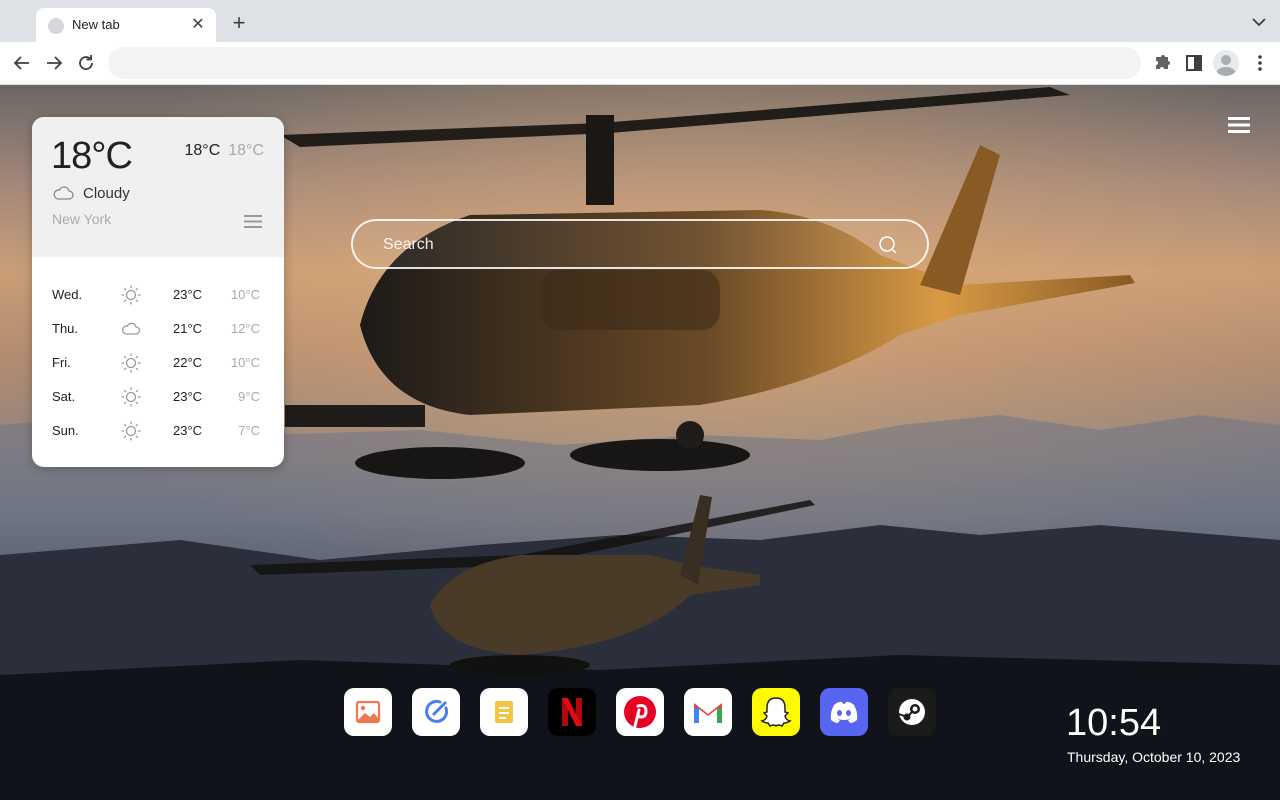 This screenshot has width=1280, height=800. I want to click on forecast-low: 7°C, so click(249, 430).